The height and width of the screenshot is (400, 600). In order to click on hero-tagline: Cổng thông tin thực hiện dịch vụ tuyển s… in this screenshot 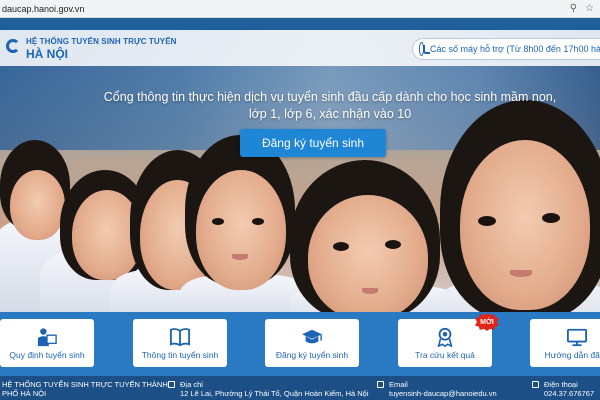, I will do `click(330, 105)`.